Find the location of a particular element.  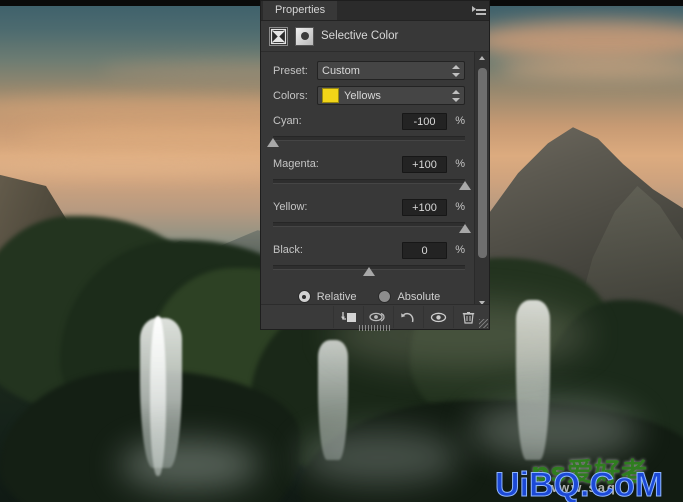

slider-label: Yellow: is located at coordinates (290, 207).